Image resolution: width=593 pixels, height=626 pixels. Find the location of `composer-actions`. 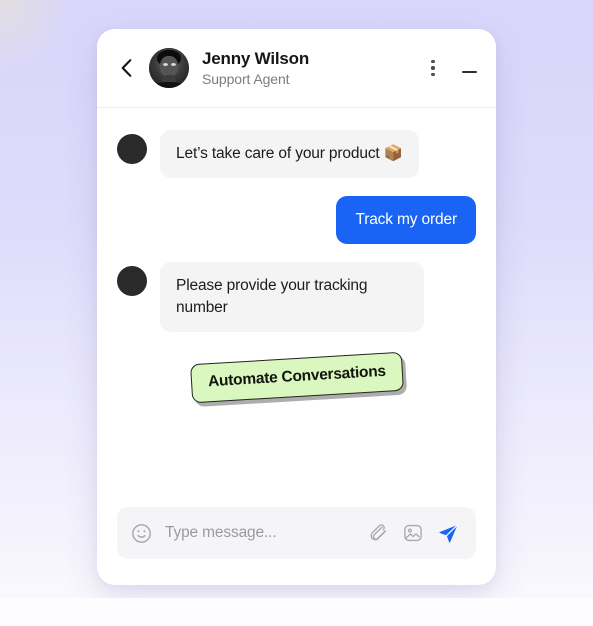

composer-actions is located at coordinates (415, 533).